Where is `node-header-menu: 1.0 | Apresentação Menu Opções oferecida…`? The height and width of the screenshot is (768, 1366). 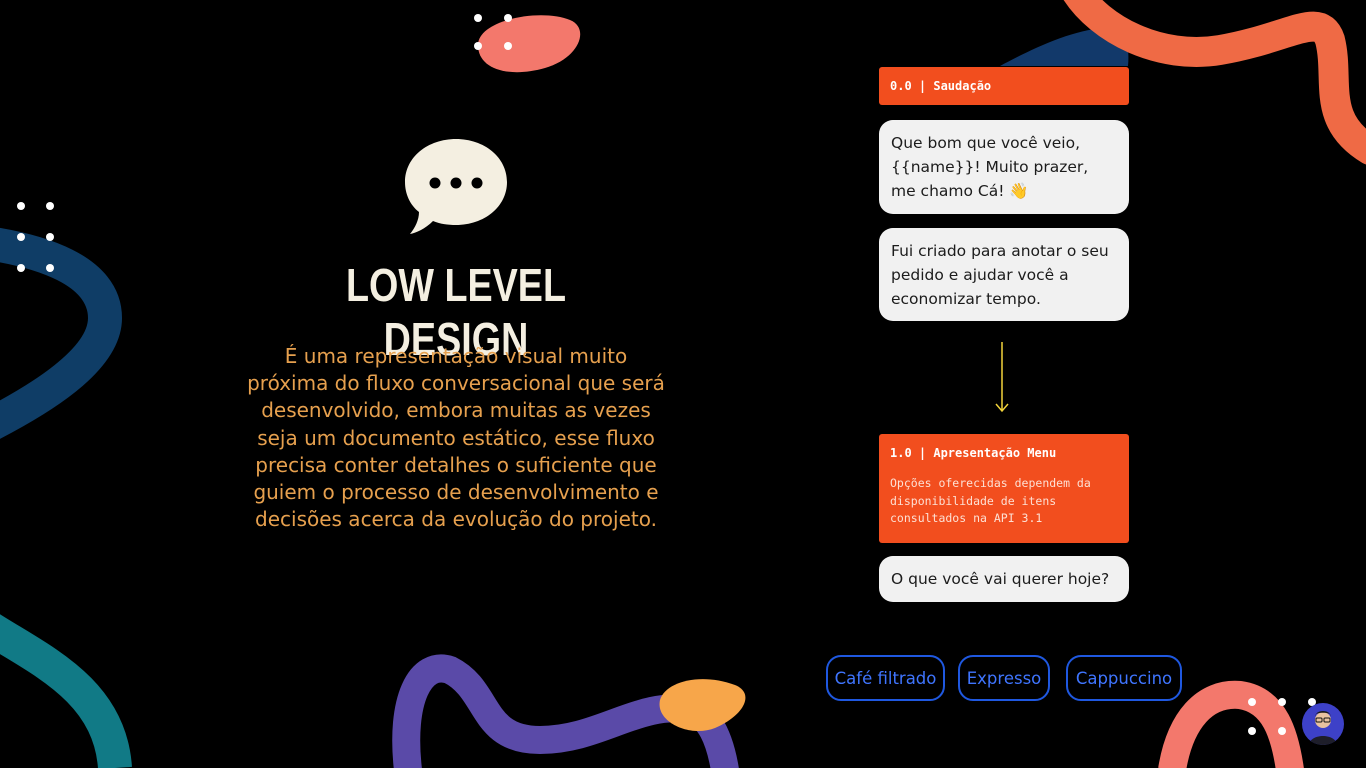 node-header-menu: 1.0 | Apresentação Menu Opções oferecida… is located at coordinates (1004, 488).